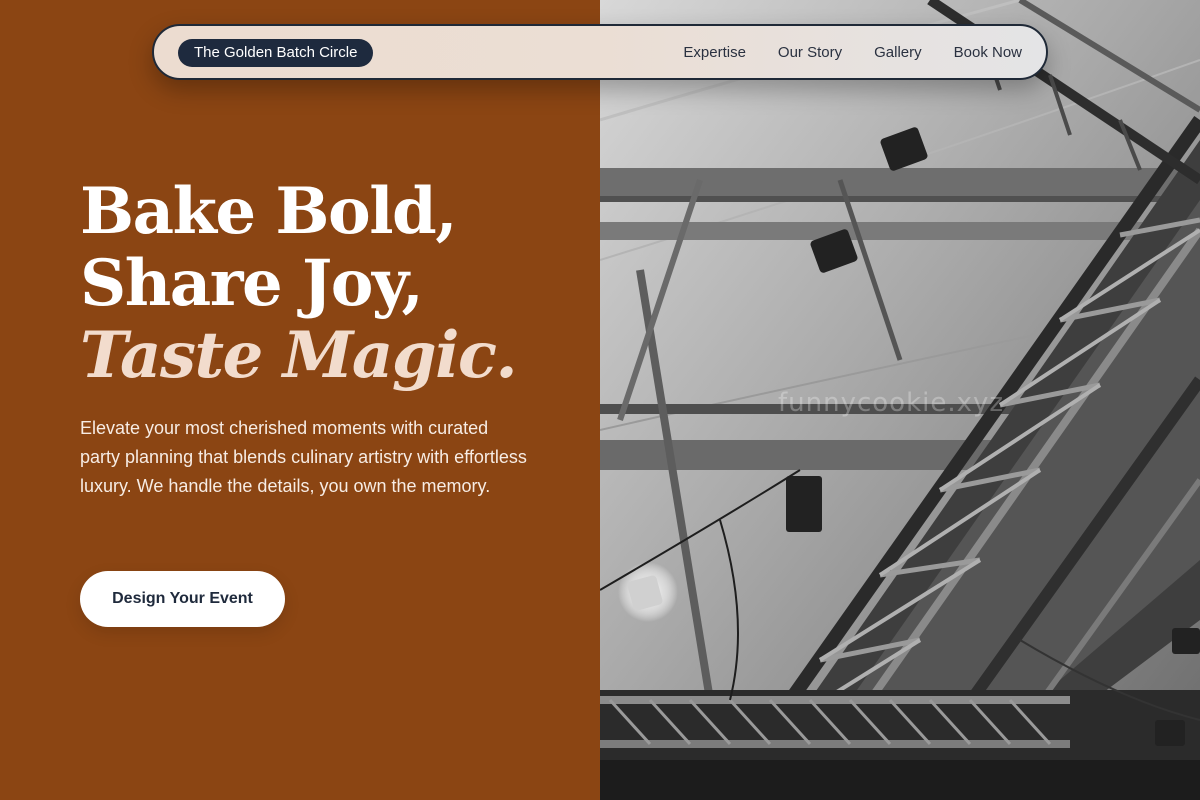  I want to click on nav-link-book-now: Book Now, so click(988, 52).